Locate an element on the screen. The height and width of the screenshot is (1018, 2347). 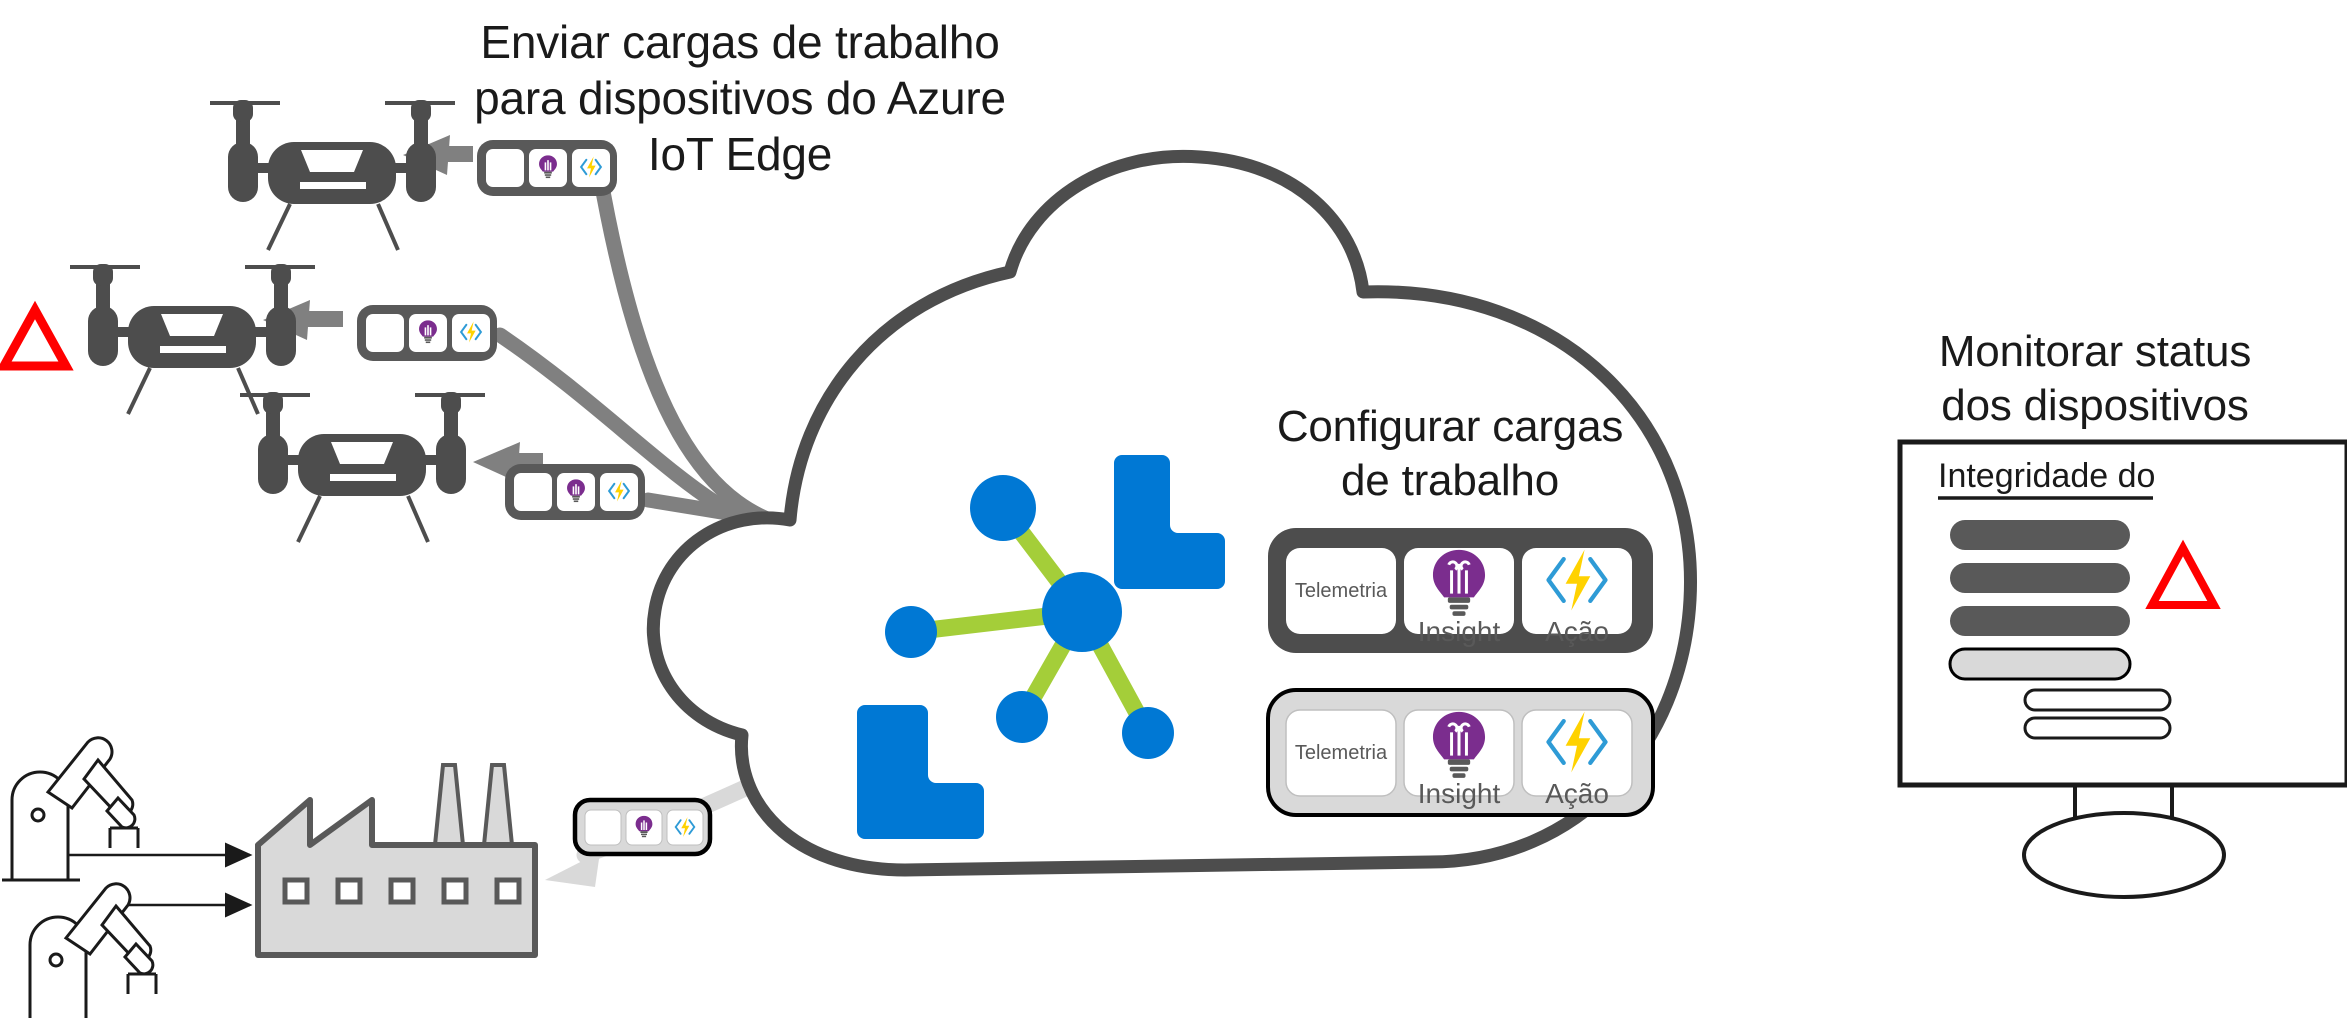
monitor-screen-title: Integridade do is located at coordinates (2046, 476).